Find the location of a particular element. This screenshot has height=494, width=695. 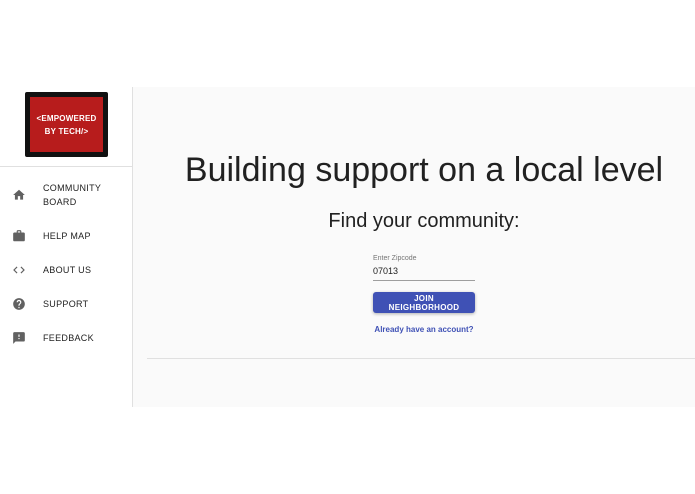

sidebar-item-community-board: COMMUNITY BOARD is located at coordinates (66, 195).